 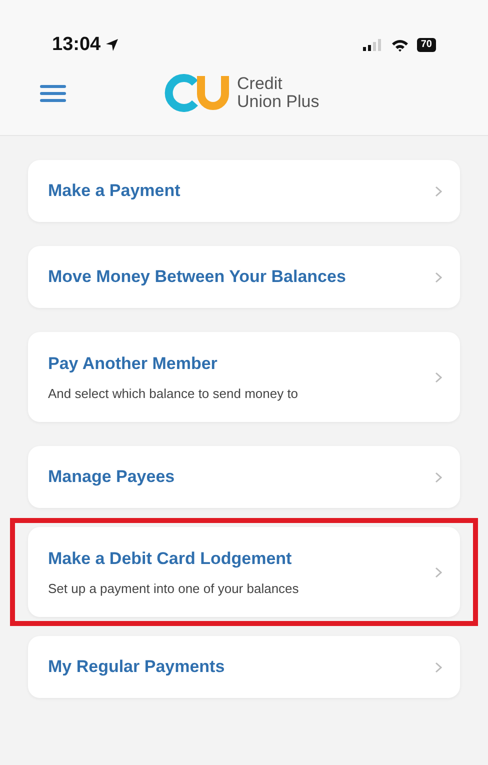 I want to click on menu-card: Move Money Between Your Balances, so click(x=244, y=277).